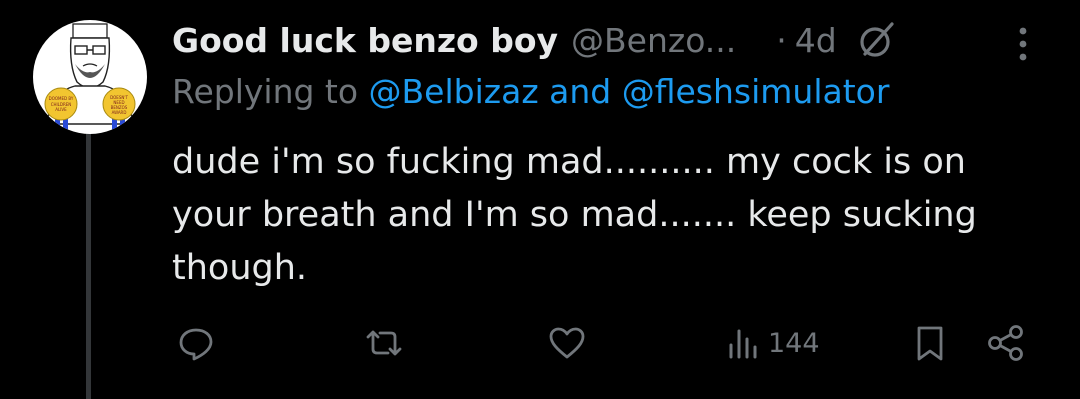 Image resolution: width=1080 pixels, height=399 pixels. I want to click on like-icon, so click(567, 343).